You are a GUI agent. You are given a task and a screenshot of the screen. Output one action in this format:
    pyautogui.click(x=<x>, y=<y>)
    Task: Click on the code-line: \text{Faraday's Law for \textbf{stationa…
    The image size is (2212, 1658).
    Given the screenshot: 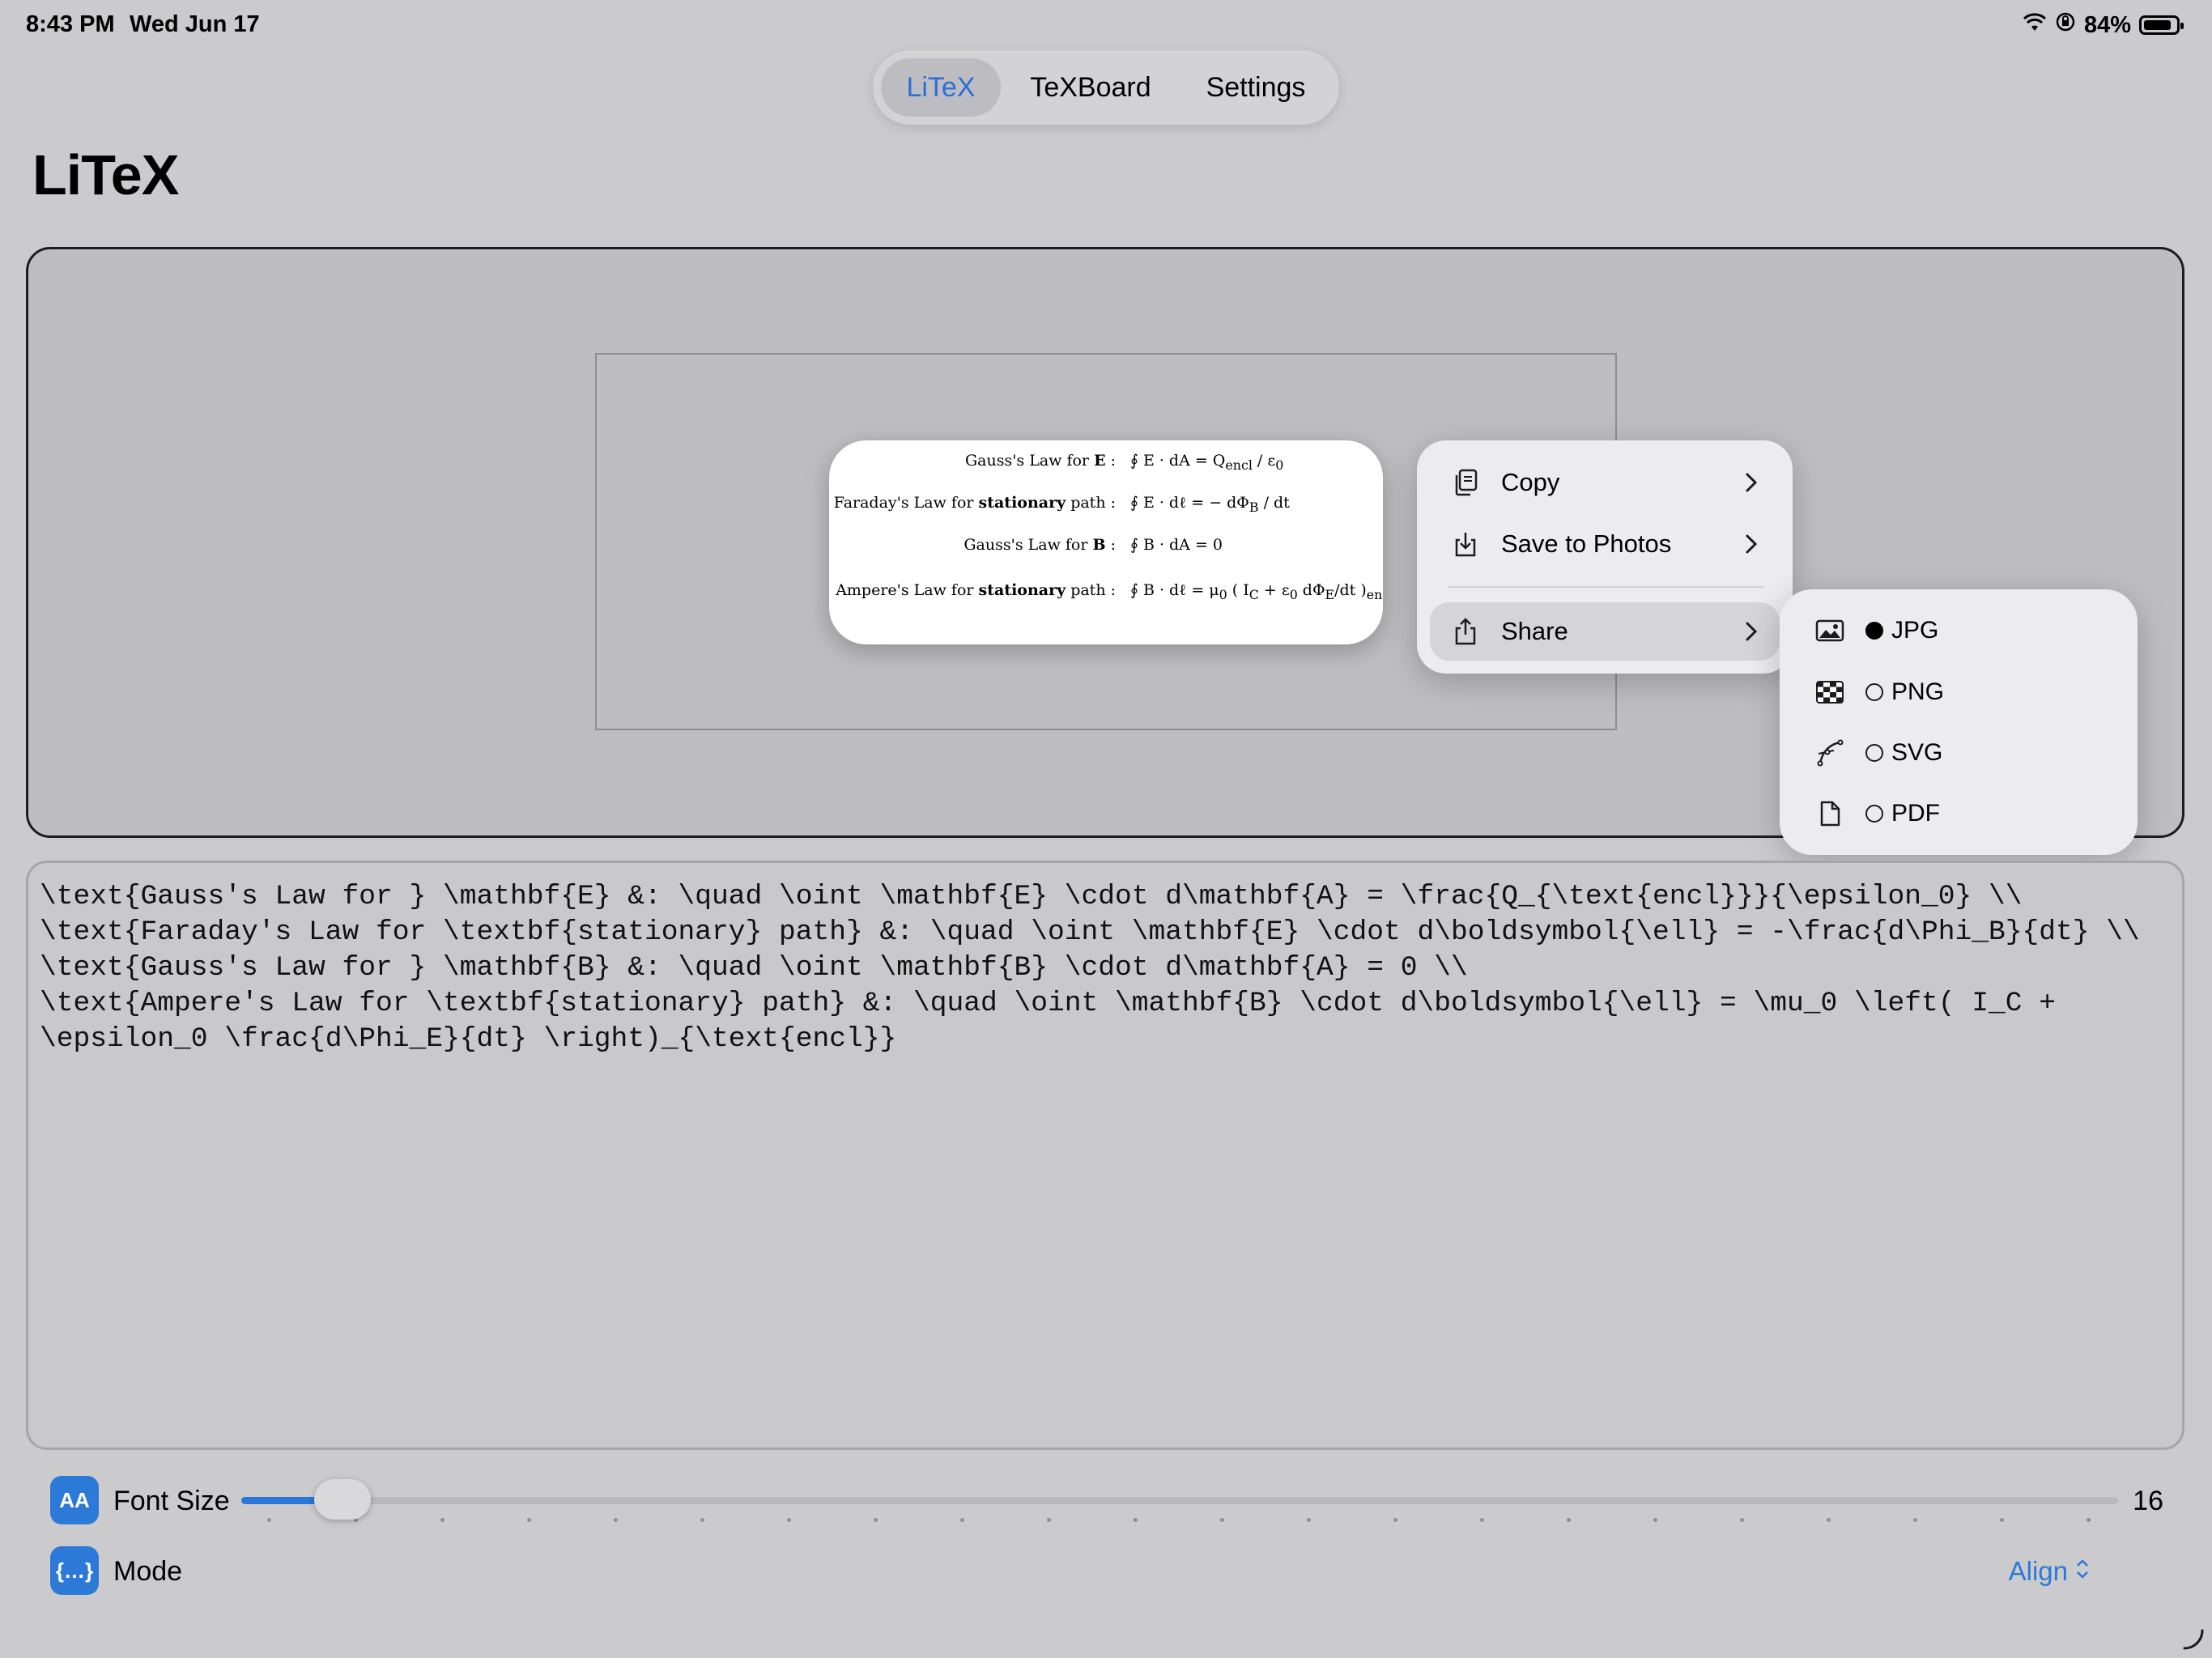 What is the action you would take?
    pyautogui.click(x=1090, y=932)
    